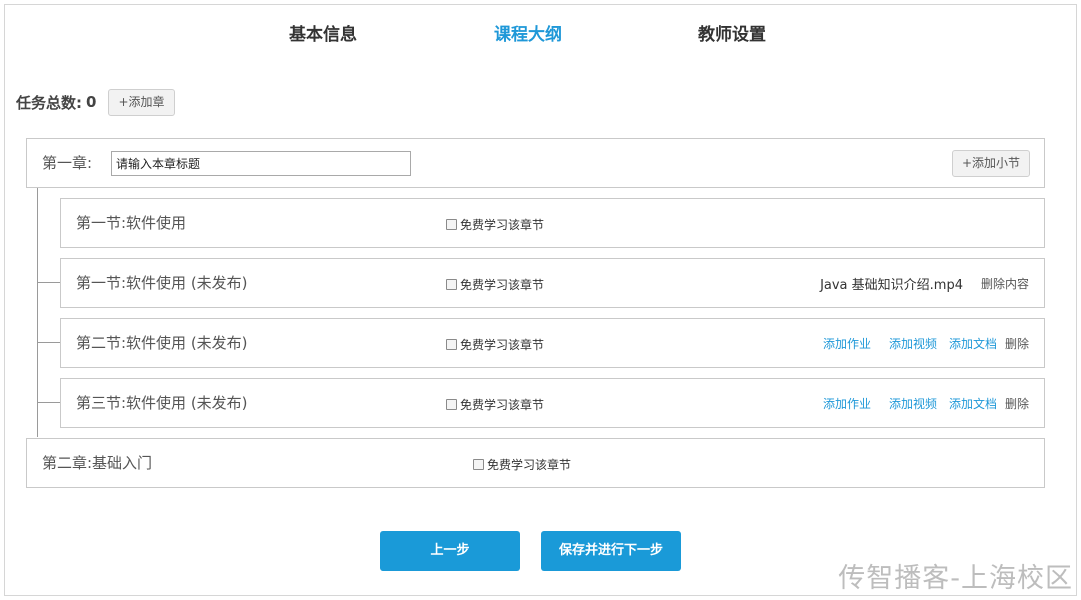  I want to click on task-total-count: 0, so click(91, 102).